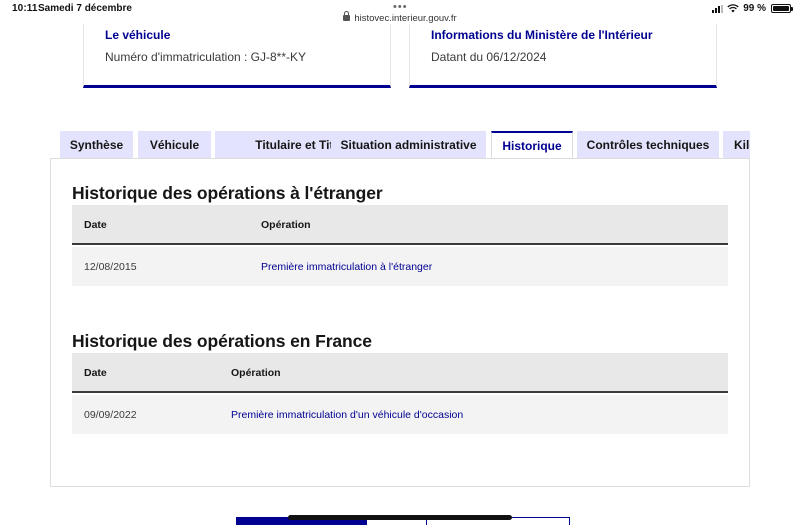 The height and width of the screenshot is (525, 800). Describe the element at coordinates (405, 18) in the screenshot. I see `url-text: histovec.interieur.gouv.fr` at that location.